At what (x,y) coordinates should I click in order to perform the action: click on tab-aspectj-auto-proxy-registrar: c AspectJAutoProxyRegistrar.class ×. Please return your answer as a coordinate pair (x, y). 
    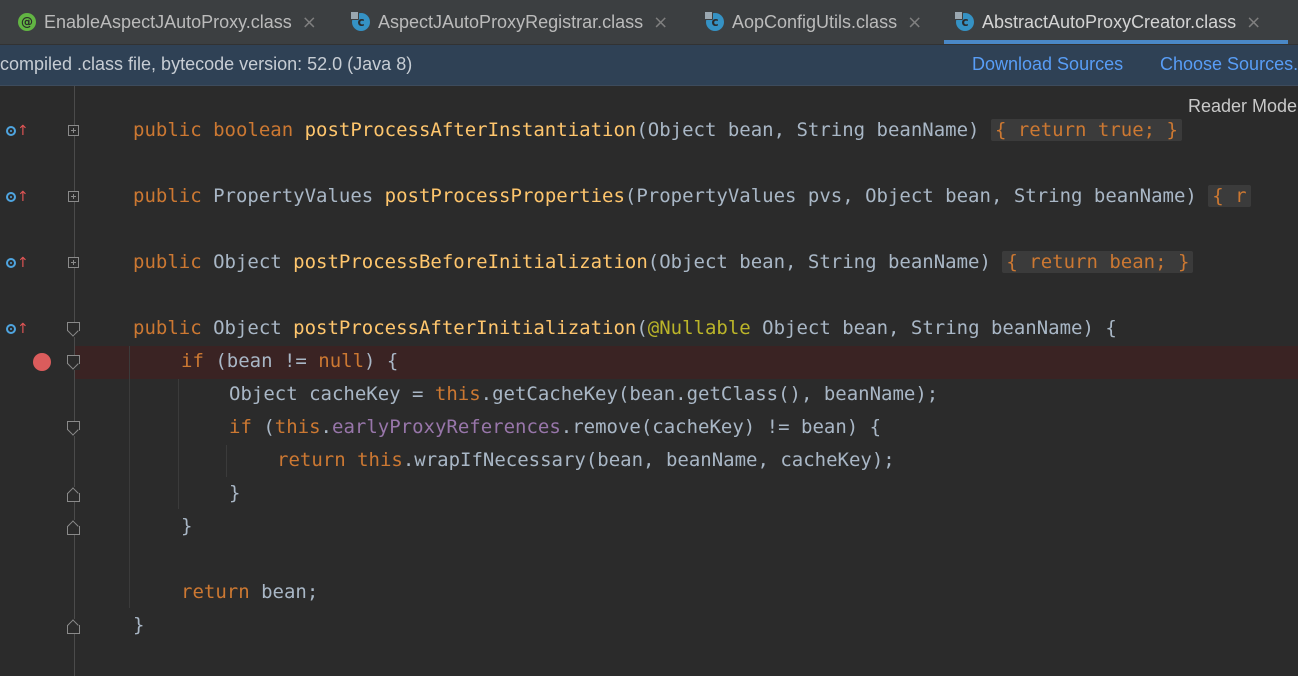
    Looking at the image, I should click on (509, 22).